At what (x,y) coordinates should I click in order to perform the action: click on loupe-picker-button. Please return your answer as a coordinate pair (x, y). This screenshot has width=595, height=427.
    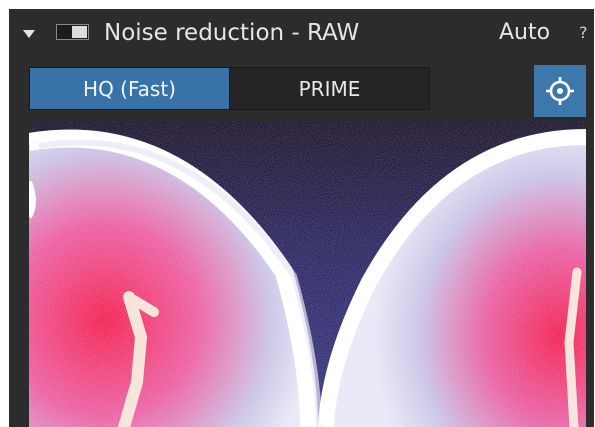
    Looking at the image, I should click on (560, 91).